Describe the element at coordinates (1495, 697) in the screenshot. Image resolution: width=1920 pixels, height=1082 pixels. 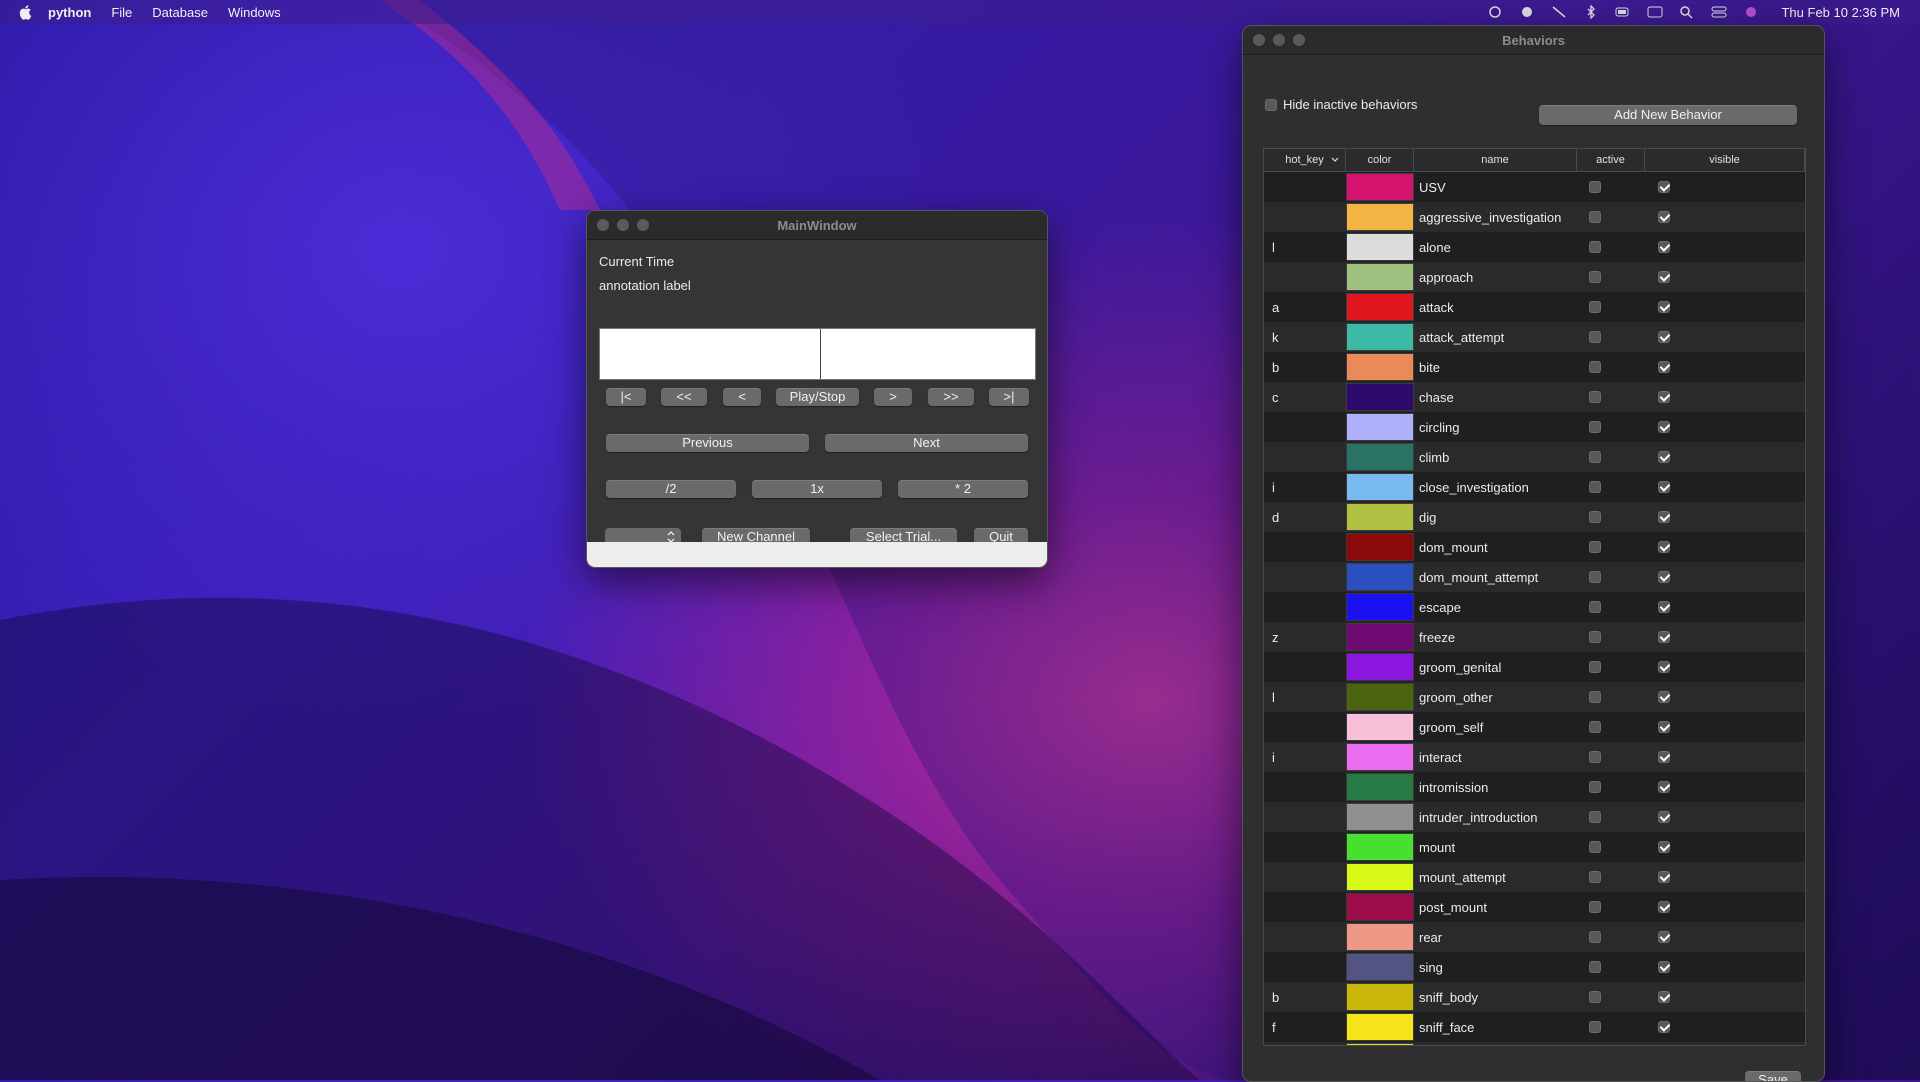
I see `cell-name: groom_other` at that location.